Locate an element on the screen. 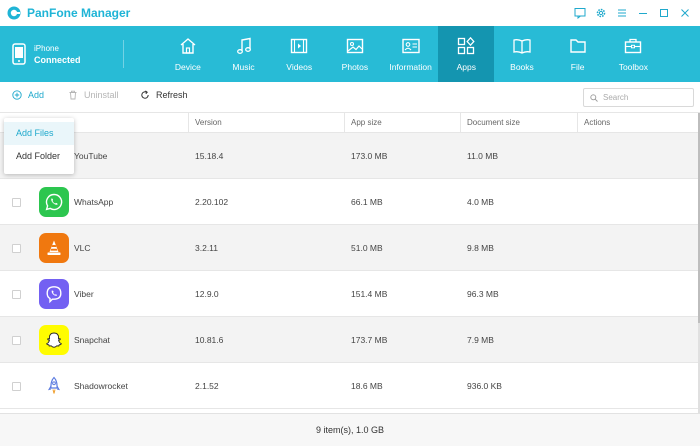  app-version: 2.1.52 is located at coordinates (207, 386).